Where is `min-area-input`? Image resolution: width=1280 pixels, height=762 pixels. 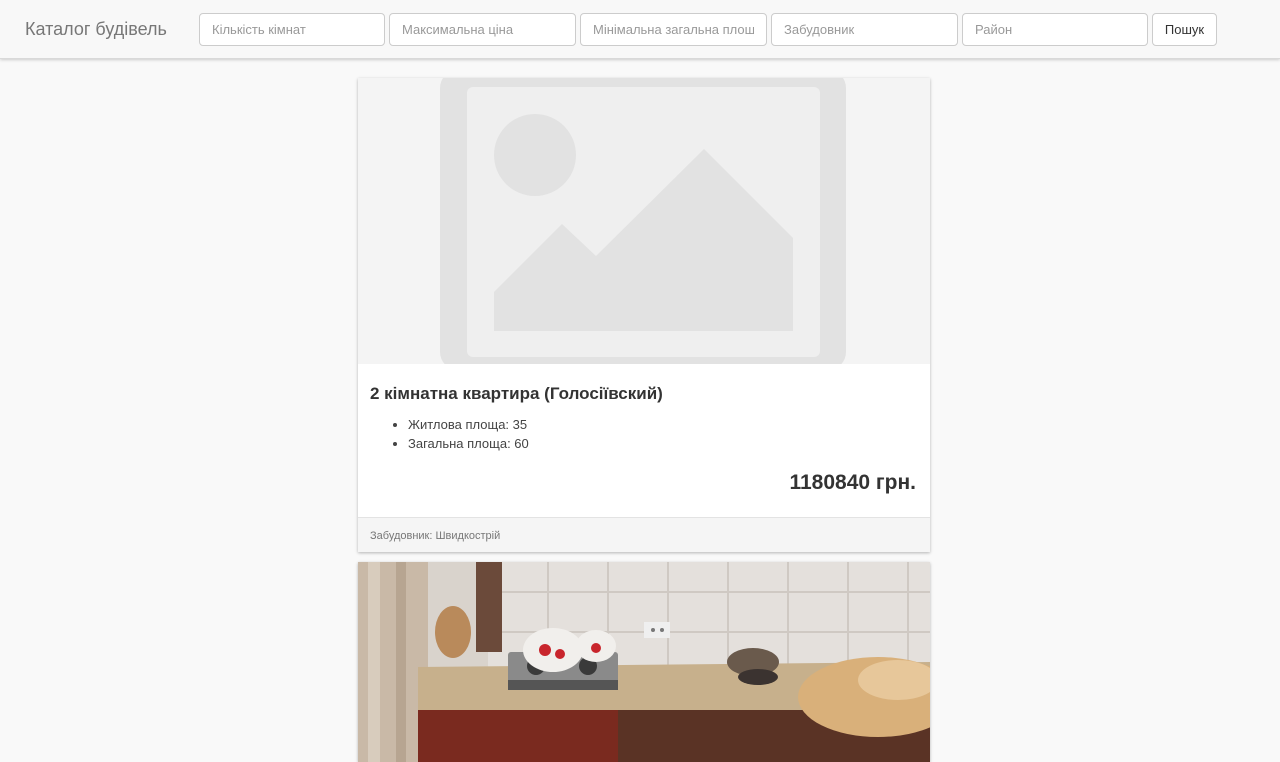
min-area-input is located at coordinates (673, 29).